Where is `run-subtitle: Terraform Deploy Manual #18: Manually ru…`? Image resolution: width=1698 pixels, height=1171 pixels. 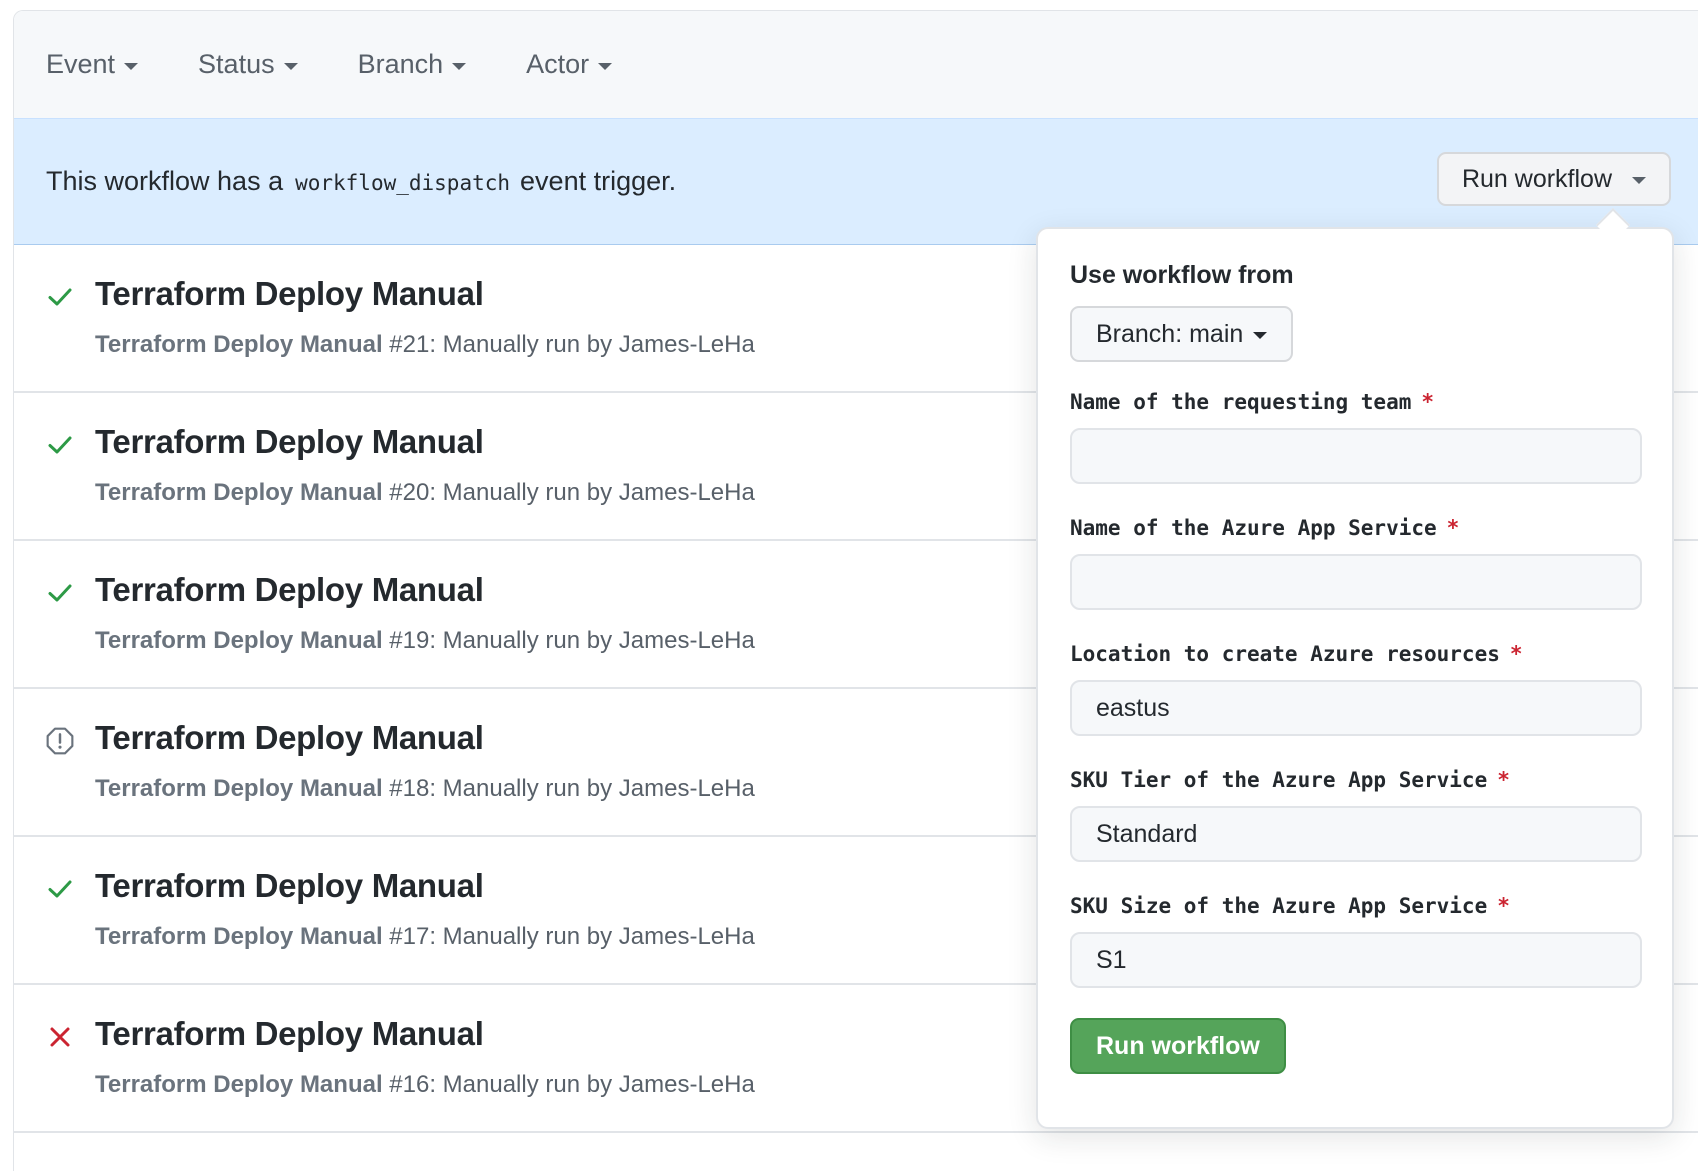
run-subtitle: Terraform Deploy Manual #18: Manually ru… is located at coordinates (425, 789).